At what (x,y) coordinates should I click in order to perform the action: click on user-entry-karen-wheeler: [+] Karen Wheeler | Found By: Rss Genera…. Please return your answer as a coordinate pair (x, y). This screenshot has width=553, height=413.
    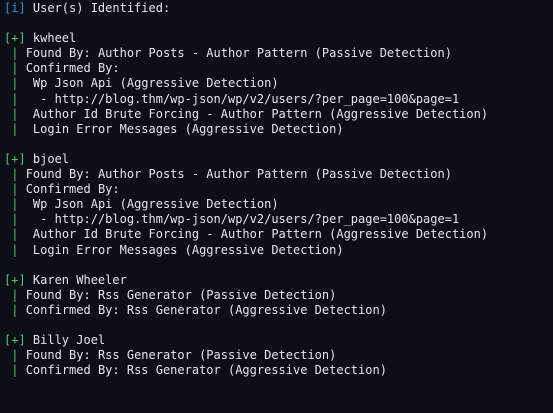
    Looking at the image, I should click on (278, 295).